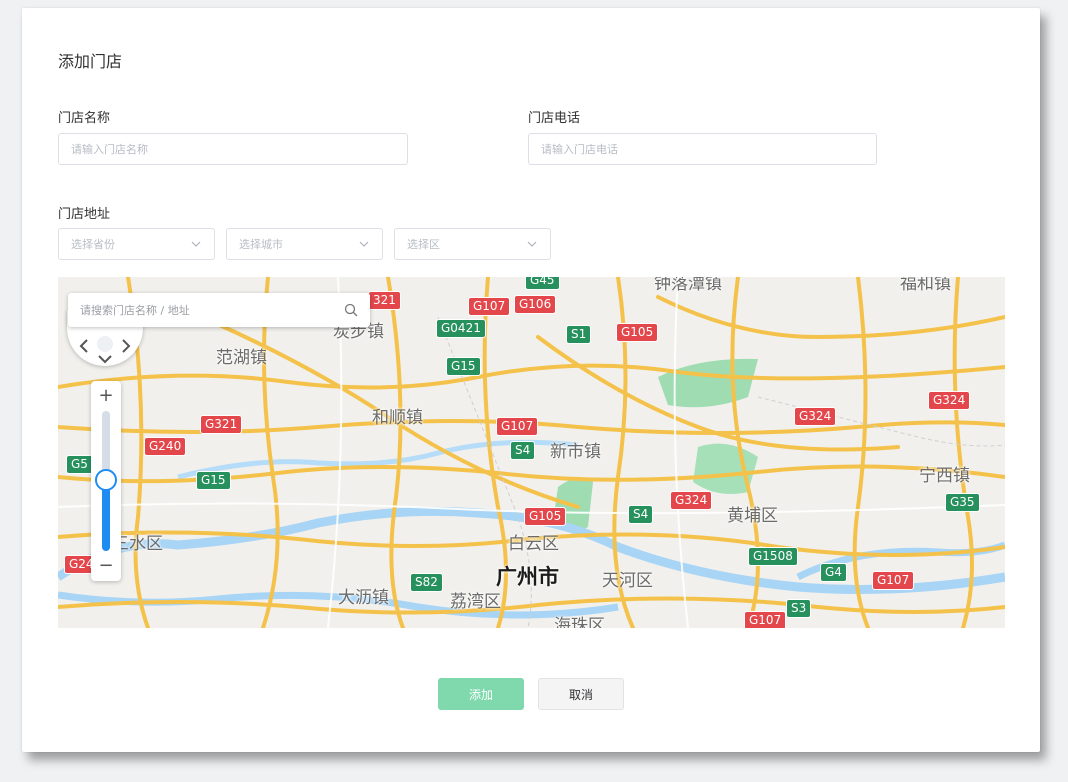  What do you see at coordinates (702, 149) in the screenshot?
I see `store-phone-input: 请输入门店电话` at bounding box center [702, 149].